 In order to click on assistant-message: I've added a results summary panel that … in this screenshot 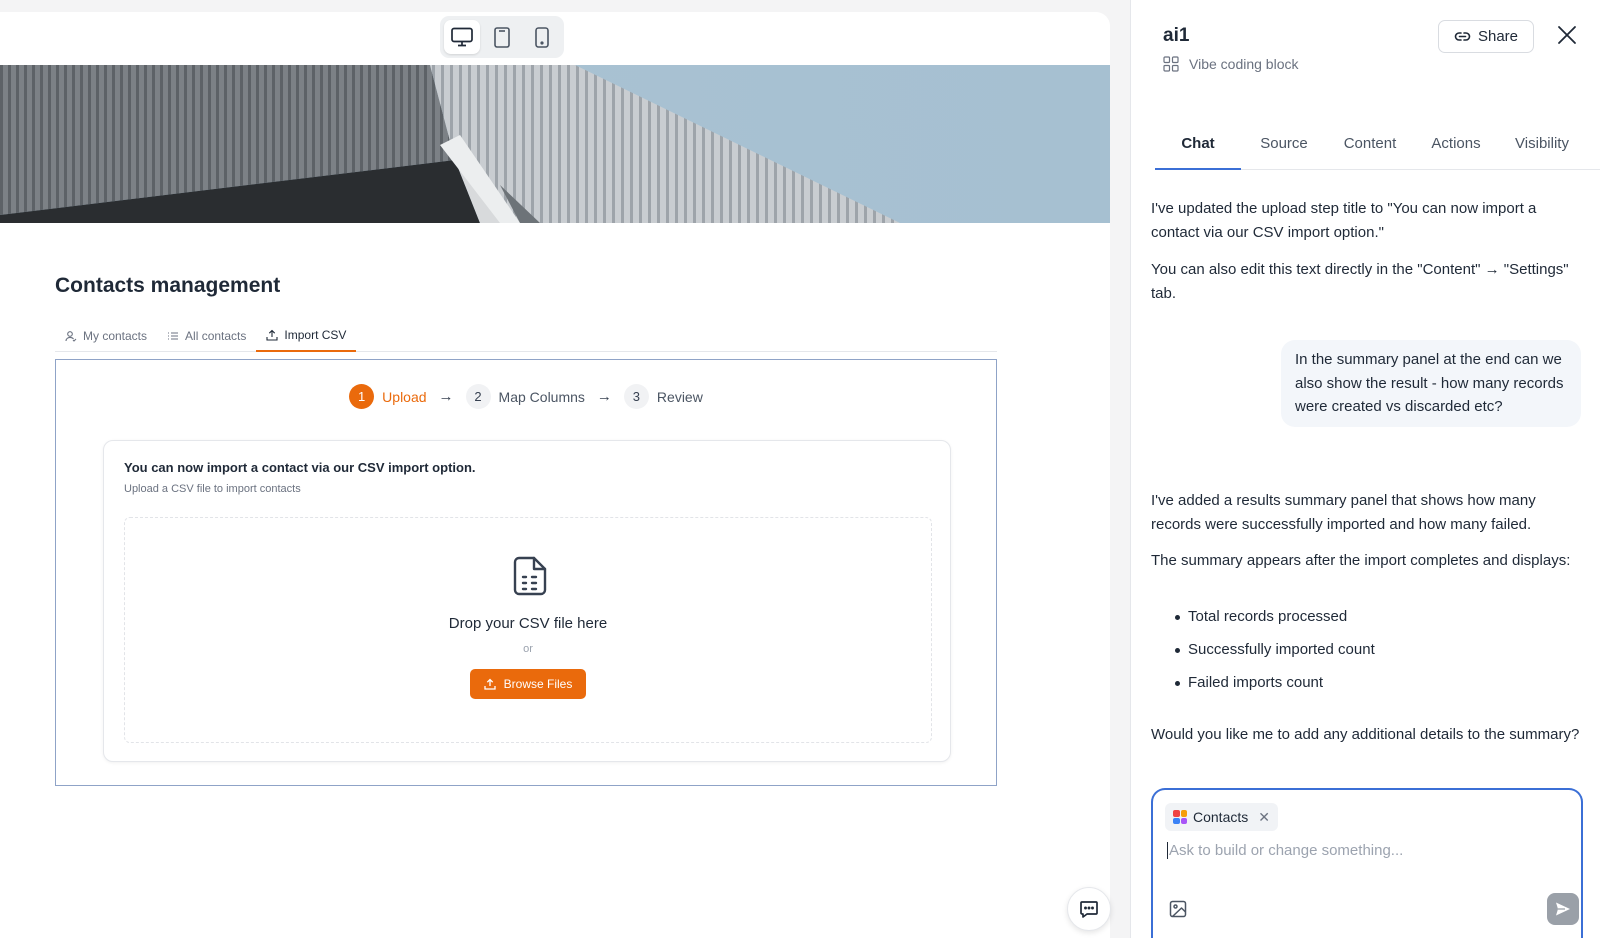, I will do `click(1343, 512)`.